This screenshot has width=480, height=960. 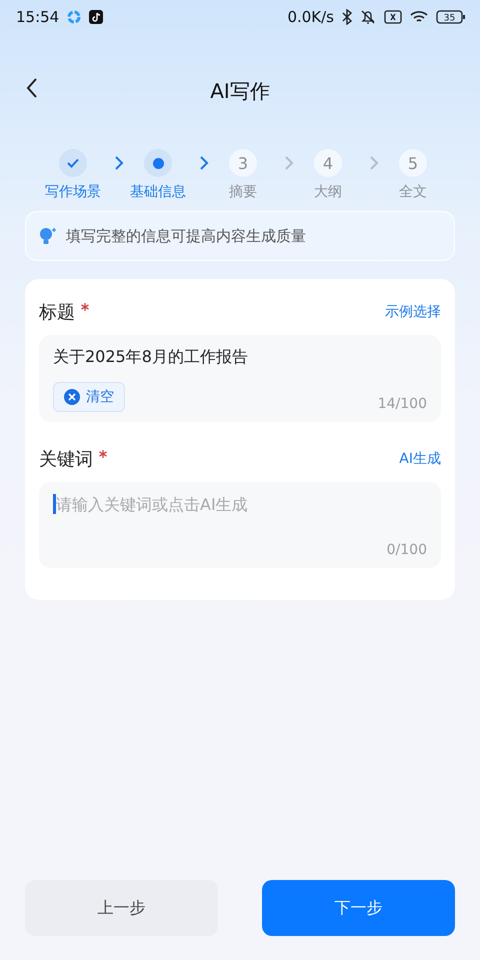 What do you see at coordinates (54, 504) in the screenshot?
I see `text-cursor` at bounding box center [54, 504].